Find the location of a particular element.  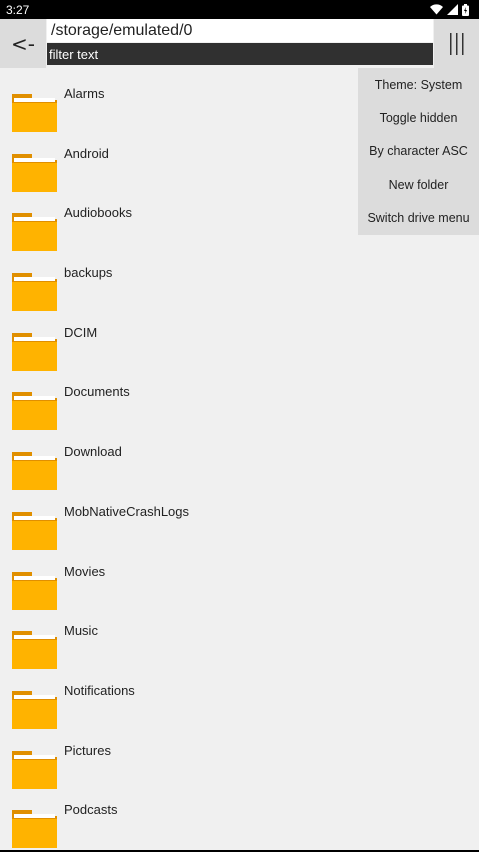

list-item-label: MobNativeCrashLogs is located at coordinates (127, 511).